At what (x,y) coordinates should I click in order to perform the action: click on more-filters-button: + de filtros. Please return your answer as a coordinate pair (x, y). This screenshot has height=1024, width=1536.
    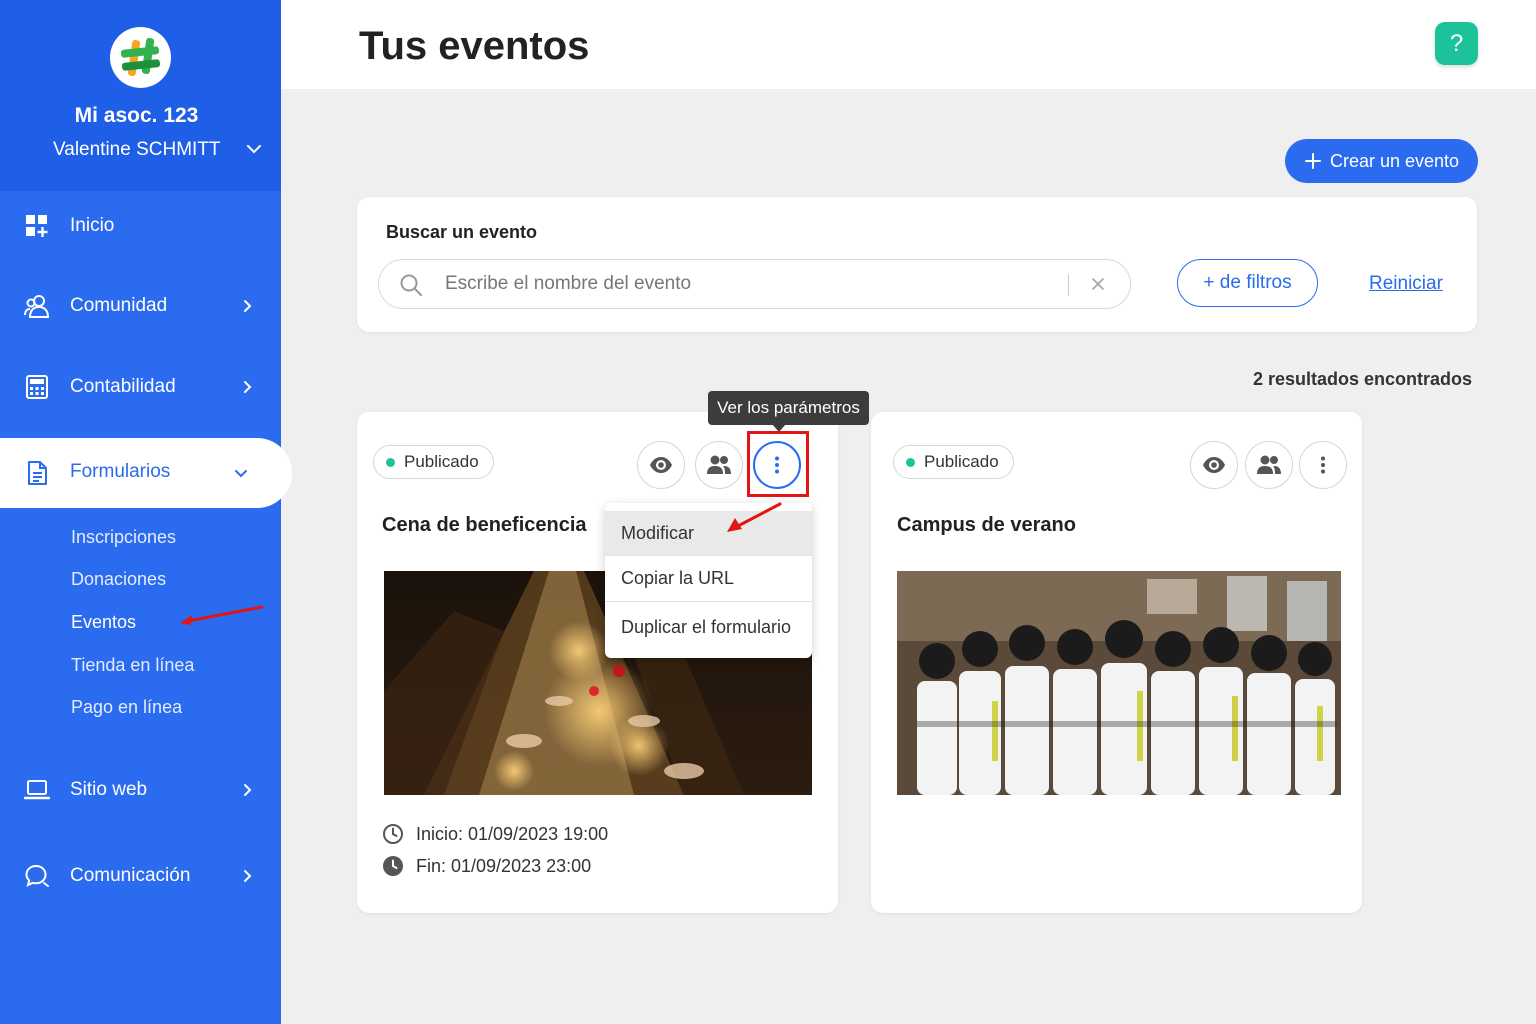
    Looking at the image, I should click on (1247, 283).